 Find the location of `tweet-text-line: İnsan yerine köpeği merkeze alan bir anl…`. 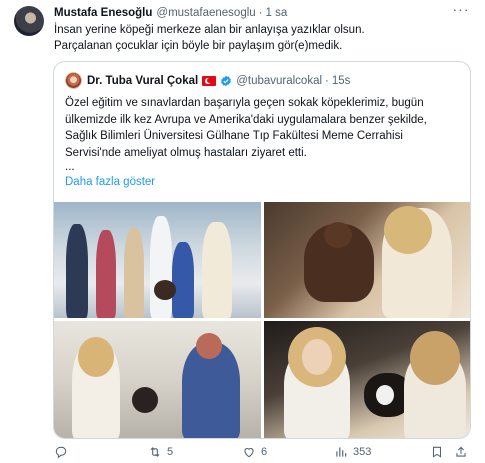

tweet-text-line: İnsan yerine köpeği merkeze alan bir anl… is located at coordinates (209, 30).